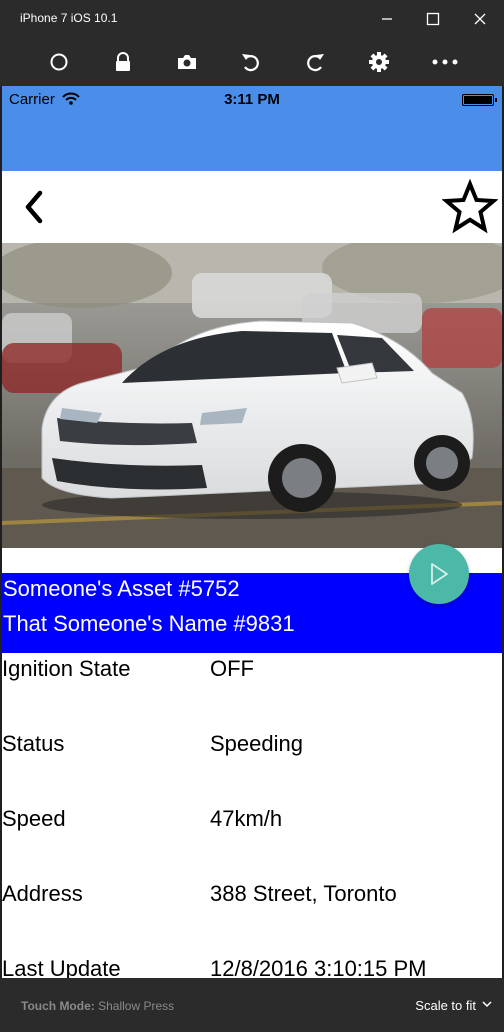 The height and width of the screenshot is (1032, 504). Describe the element at coordinates (256, 743) in the screenshot. I see `detail-value: Speeding` at that location.